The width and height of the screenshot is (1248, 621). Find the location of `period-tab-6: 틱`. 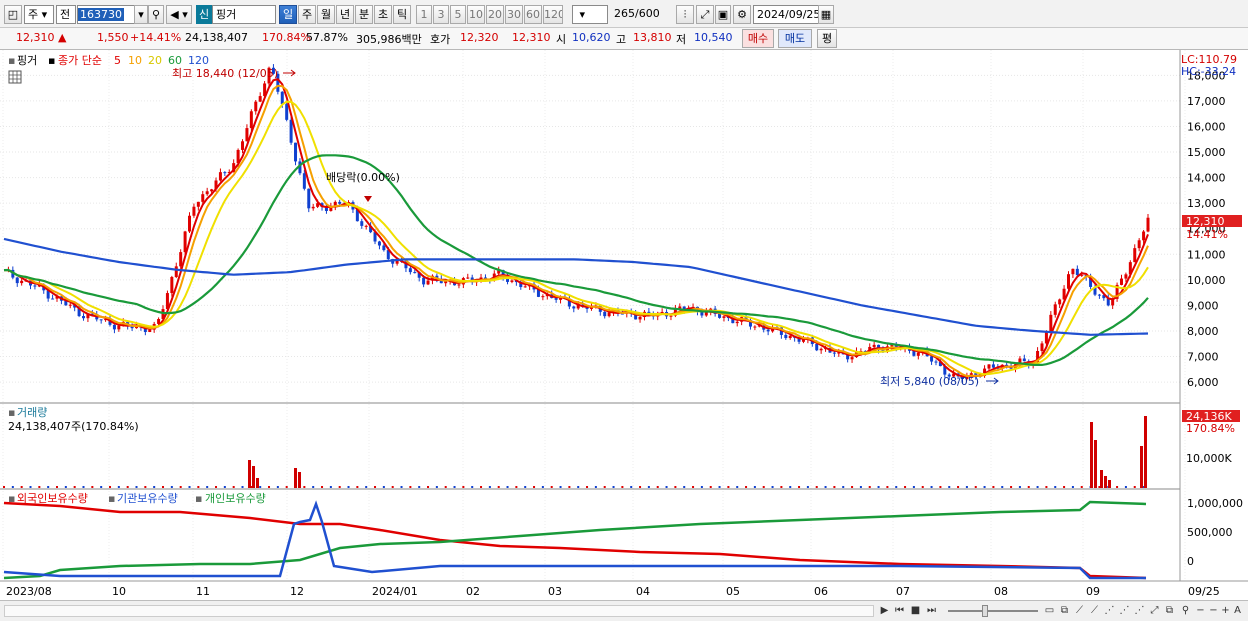

period-tab-6: 틱 is located at coordinates (402, 14).